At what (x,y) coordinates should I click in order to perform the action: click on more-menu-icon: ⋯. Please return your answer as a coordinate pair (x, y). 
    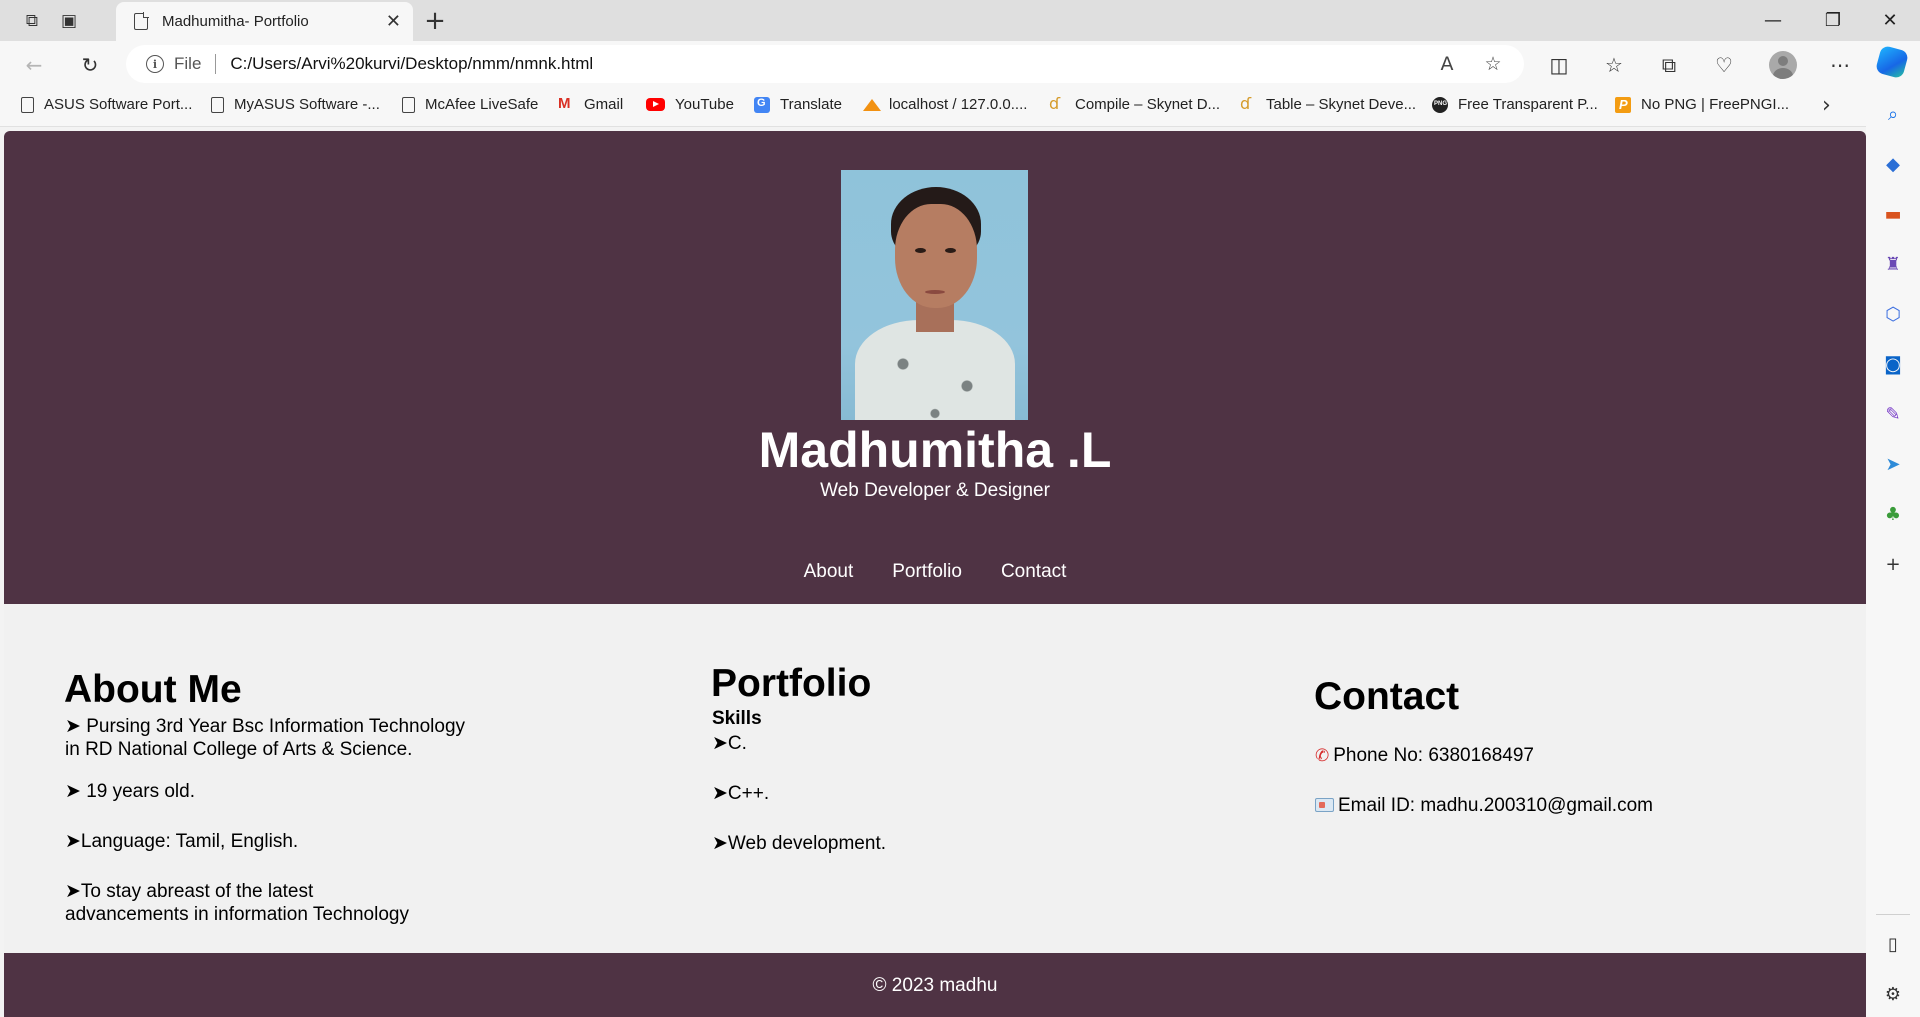
    Looking at the image, I should click on (1840, 65).